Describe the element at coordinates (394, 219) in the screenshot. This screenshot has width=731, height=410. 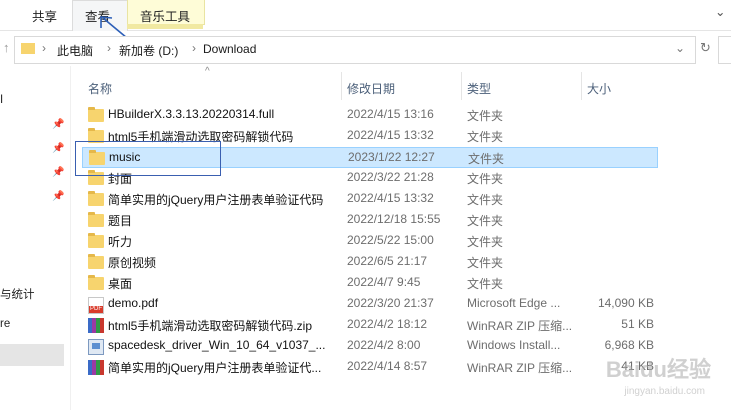
I see `file-date: 2022/12/18 15:55` at that location.